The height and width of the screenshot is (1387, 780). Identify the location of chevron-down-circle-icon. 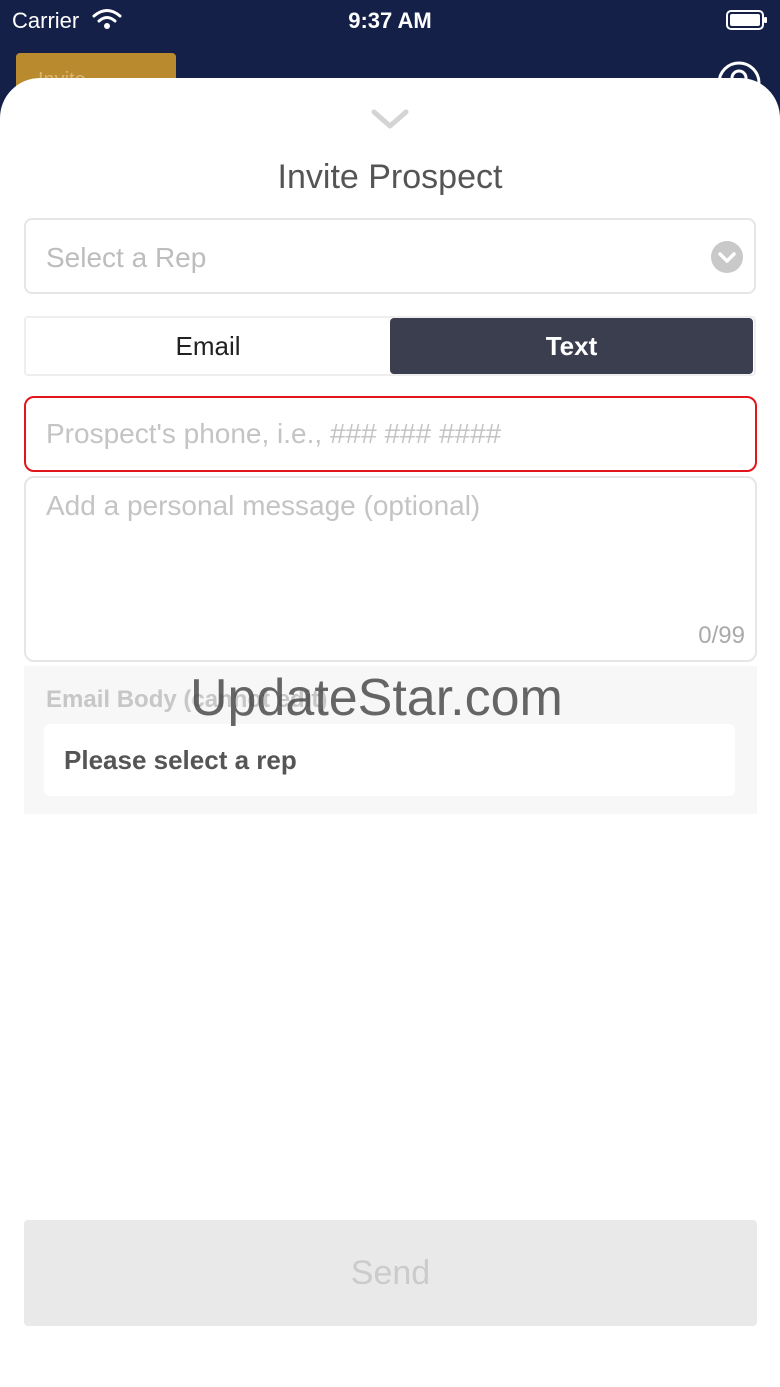
(727, 257).